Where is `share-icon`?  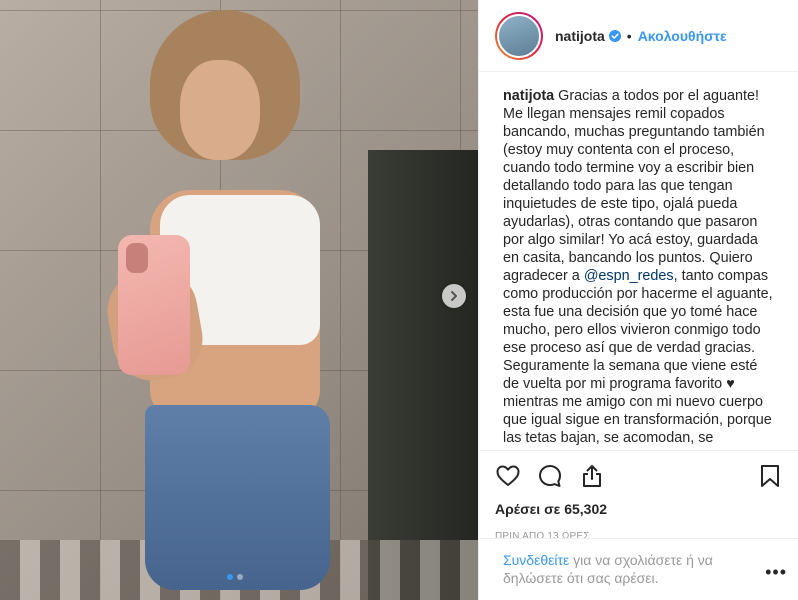
share-icon is located at coordinates (592, 476).